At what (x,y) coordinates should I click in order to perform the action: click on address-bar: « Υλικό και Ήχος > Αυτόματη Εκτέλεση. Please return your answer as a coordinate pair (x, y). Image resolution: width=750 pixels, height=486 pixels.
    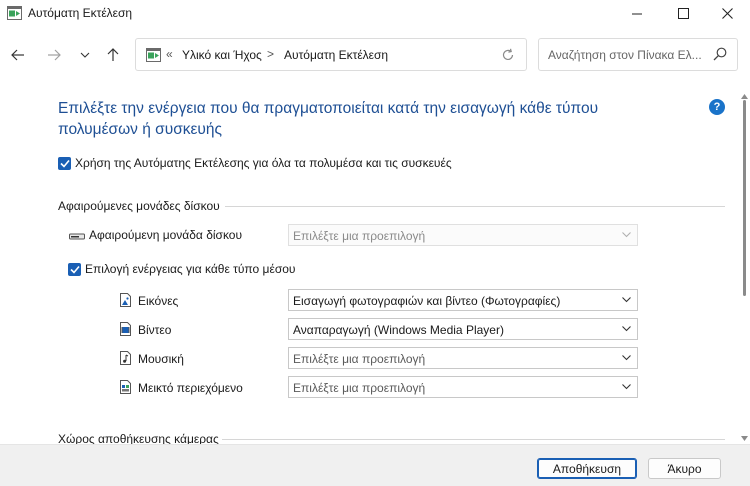
    Looking at the image, I should click on (331, 54).